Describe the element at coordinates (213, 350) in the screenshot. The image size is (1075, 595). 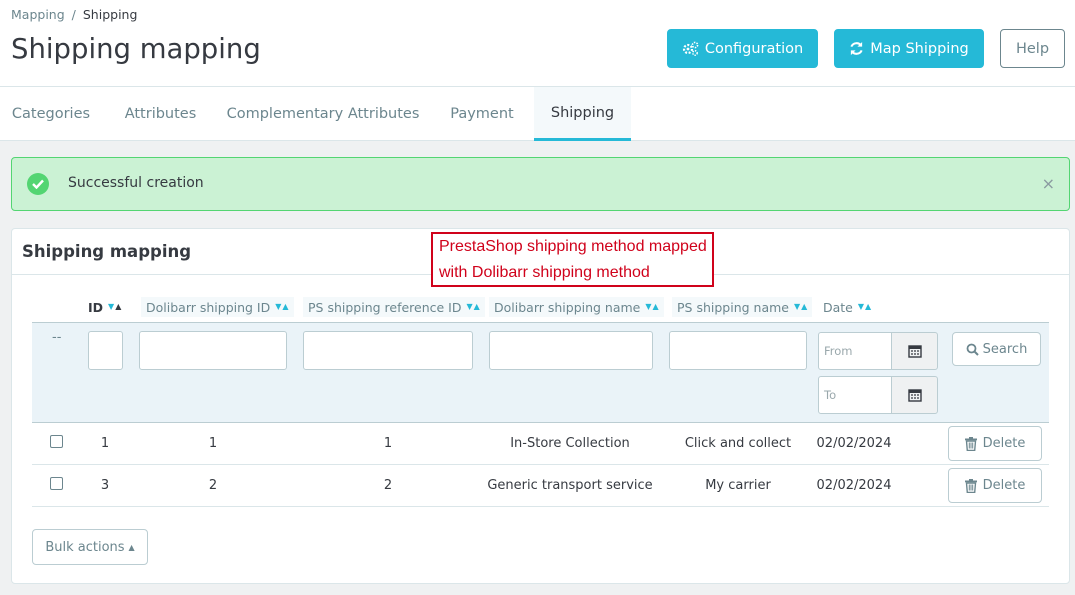
I see `filter-dolibarr-shipping-id-input` at that location.